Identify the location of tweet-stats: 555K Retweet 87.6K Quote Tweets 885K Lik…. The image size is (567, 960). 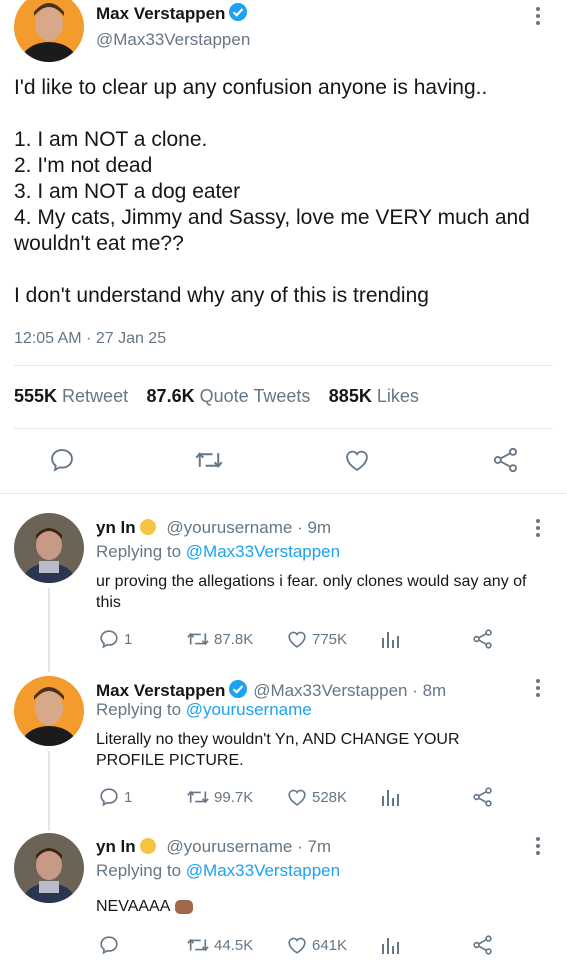
(216, 396).